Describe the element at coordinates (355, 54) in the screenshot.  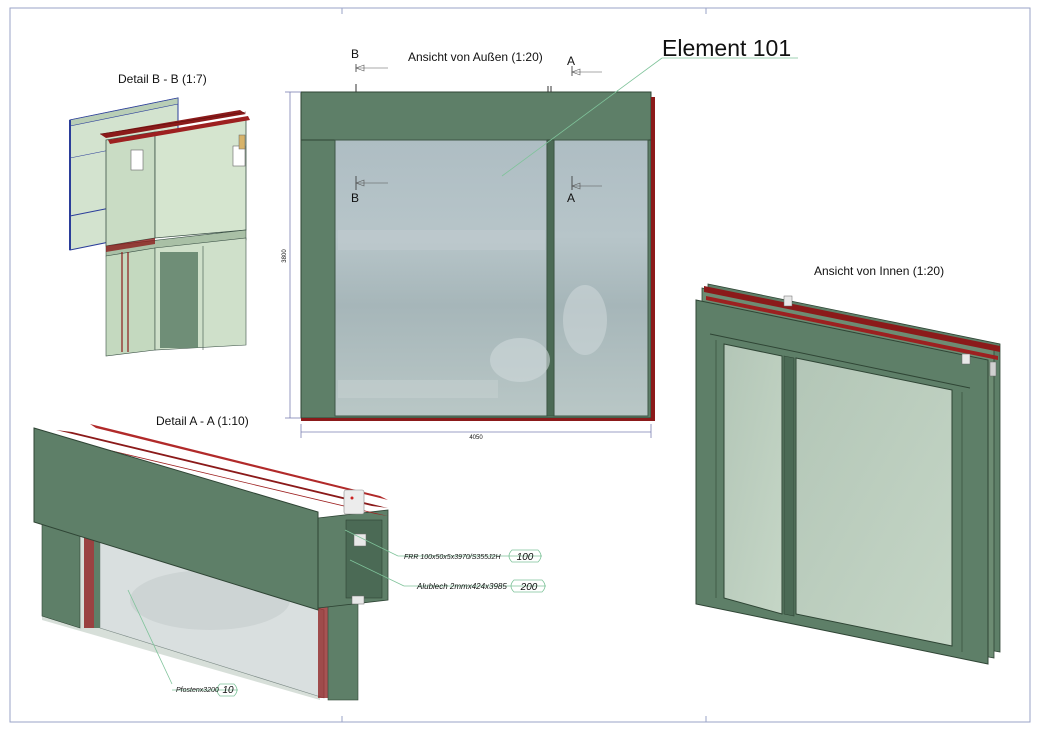
I see `section-label-b-top: B` at that location.